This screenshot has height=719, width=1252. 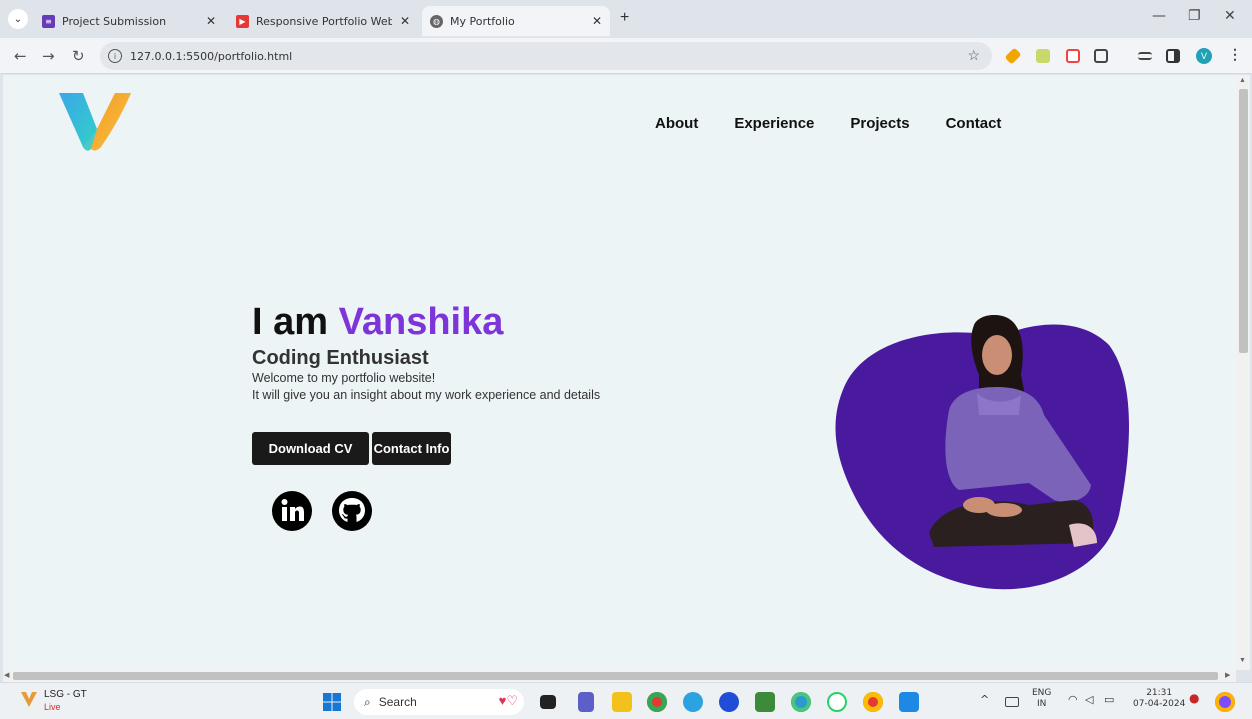 What do you see at coordinates (1242, 660) in the screenshot?
I see `scroll-down-arrow-icon: ▼` at bounding box center [1242, 660].